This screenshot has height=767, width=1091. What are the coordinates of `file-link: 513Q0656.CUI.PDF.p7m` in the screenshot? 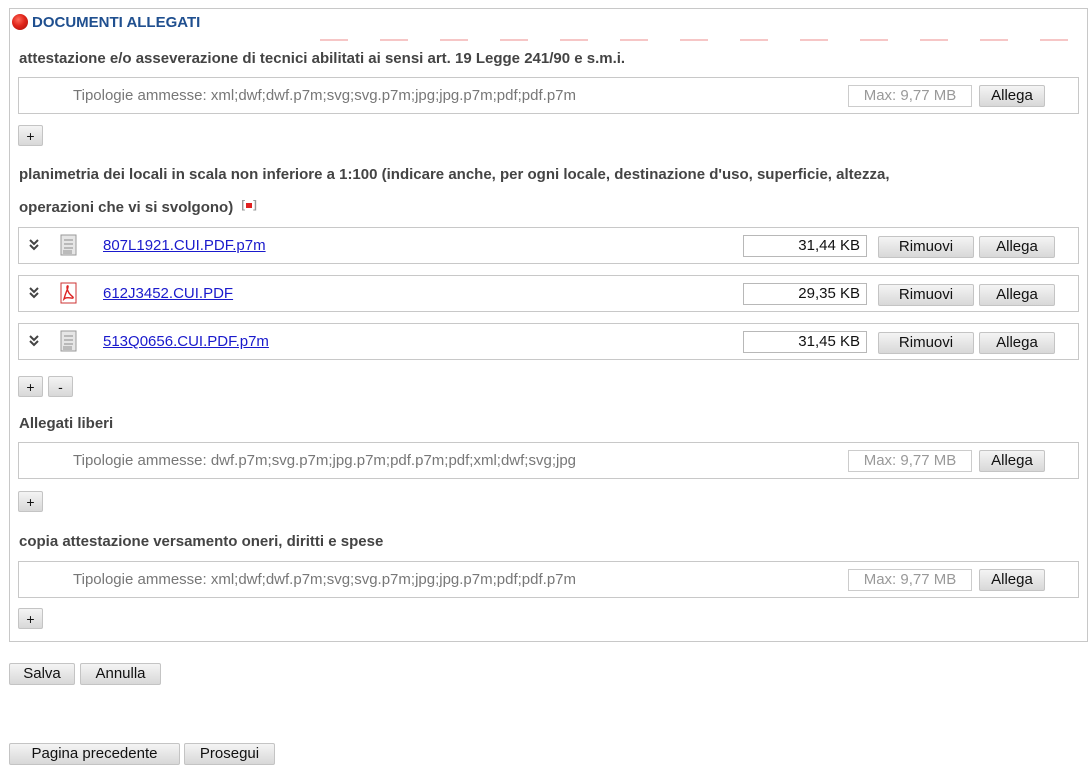 It's located at (186, 341).